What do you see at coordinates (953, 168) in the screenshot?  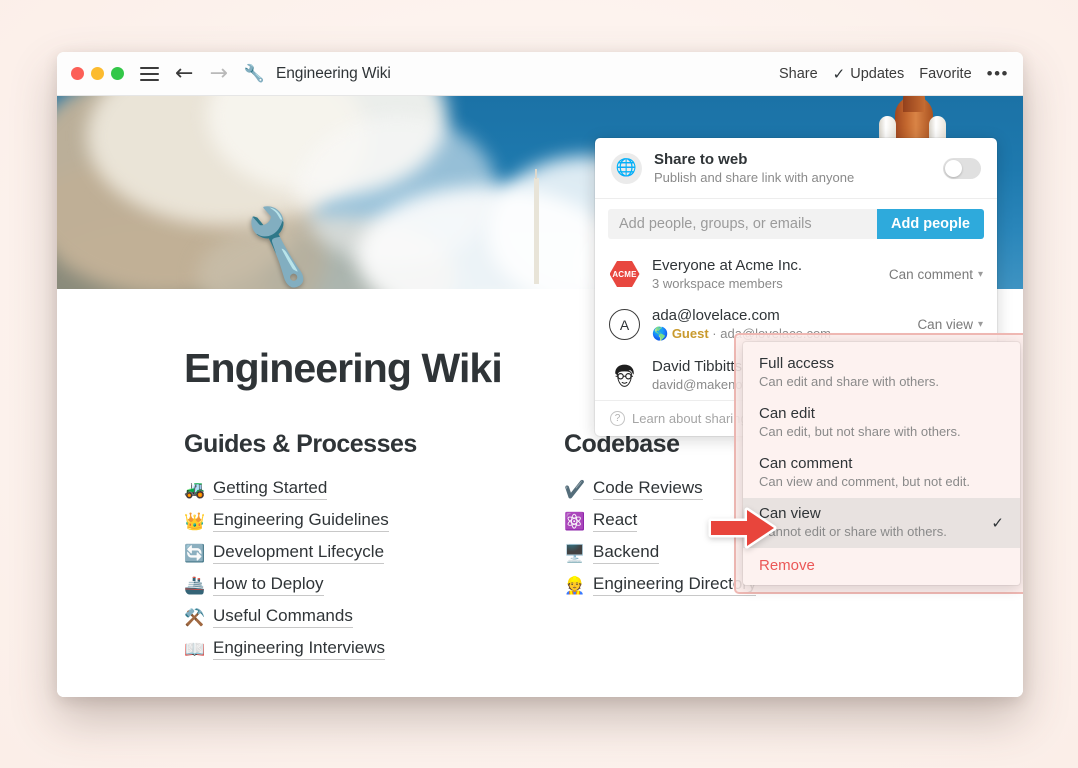 I see `toggle-knob` at bounding box center [953, 168].